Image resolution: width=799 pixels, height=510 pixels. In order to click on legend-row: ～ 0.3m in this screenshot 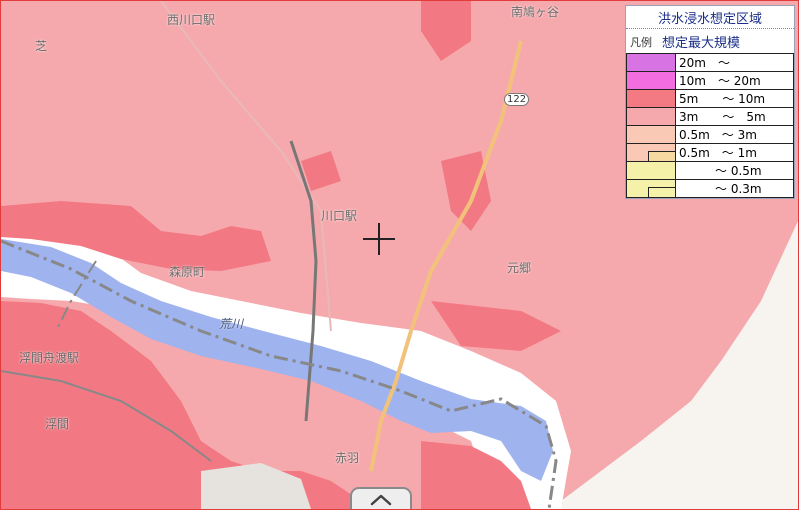, I will do `click(710, 188)`.